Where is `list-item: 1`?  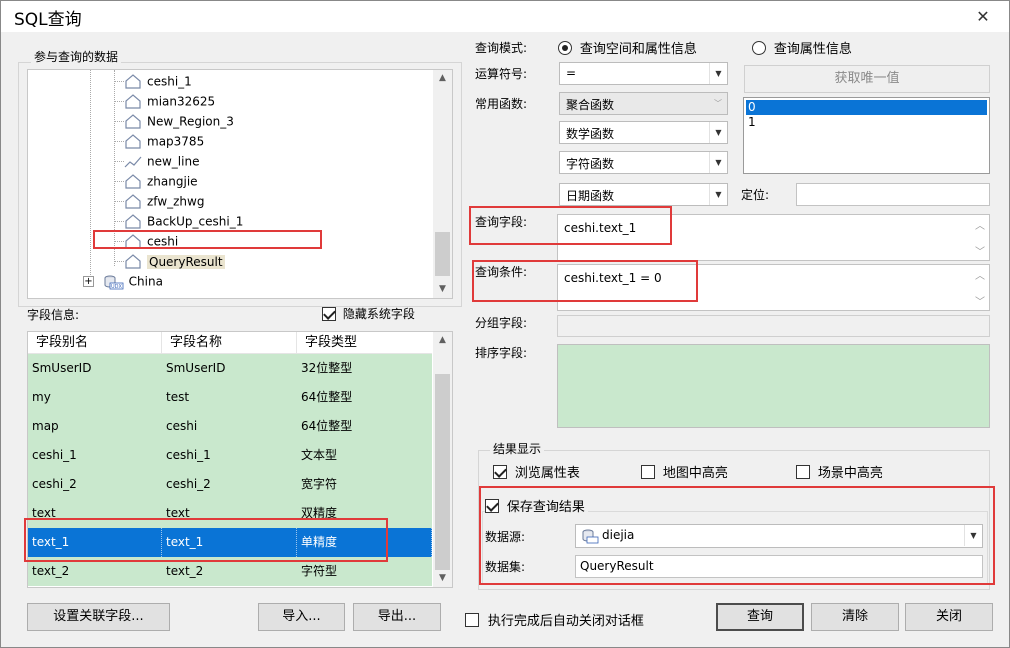
list-item: 1 is located at coordinates (866, 122).